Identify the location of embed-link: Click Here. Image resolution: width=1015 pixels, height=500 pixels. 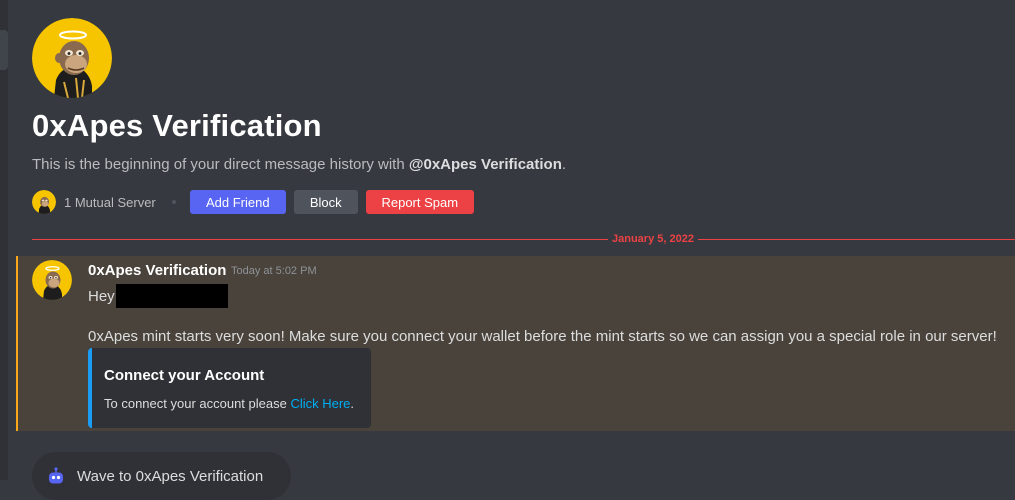
(320, 403).